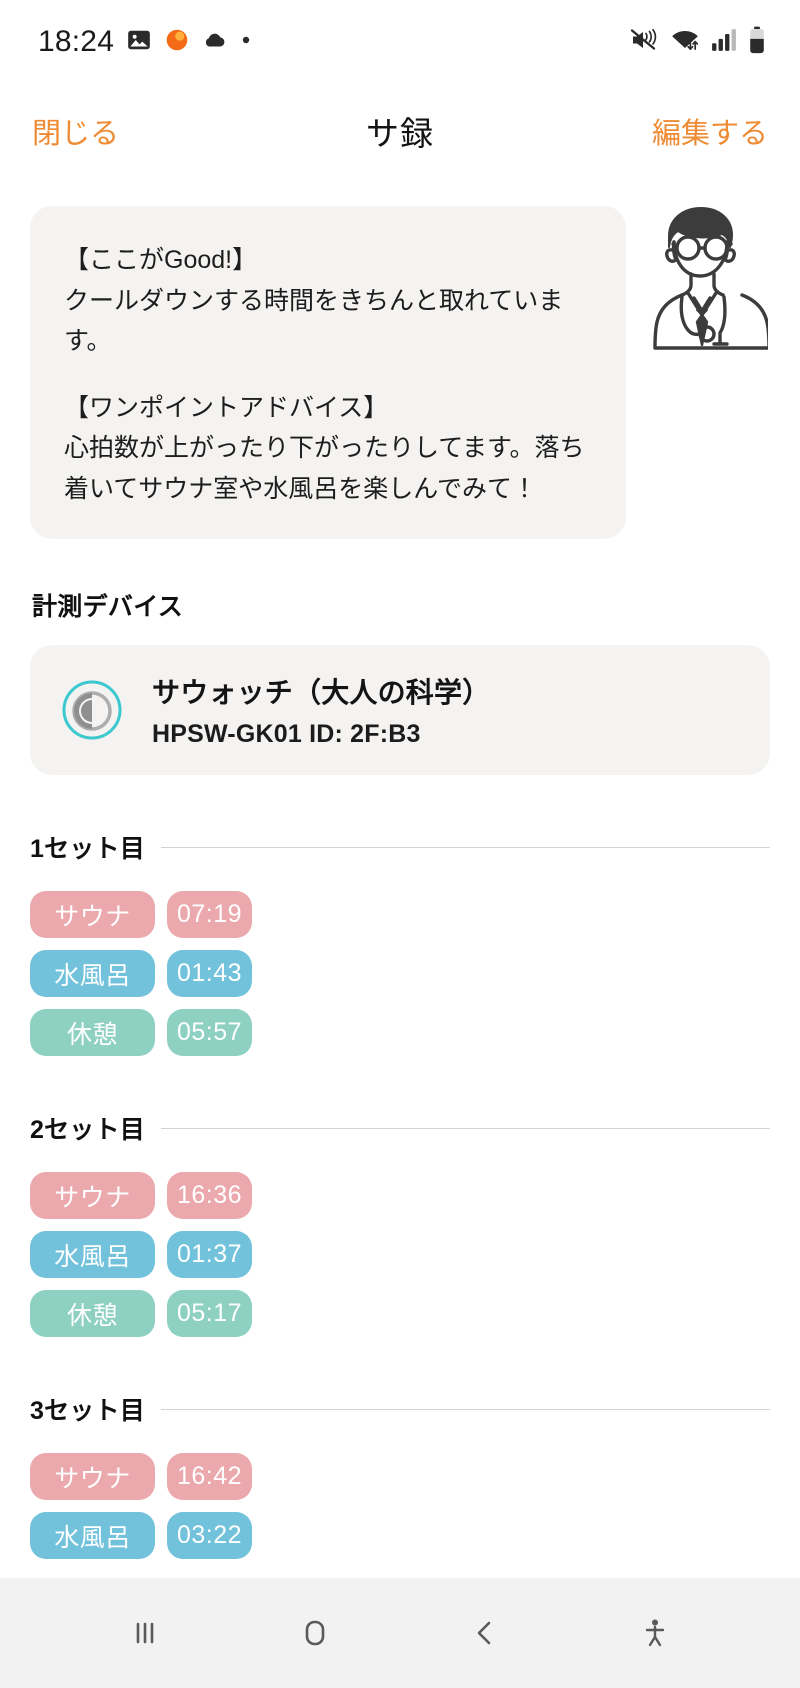  What do you see at coordinates (710, 131) in the screenshot?
I see `edit-button: 編集する` at bounding box center [710, 131].